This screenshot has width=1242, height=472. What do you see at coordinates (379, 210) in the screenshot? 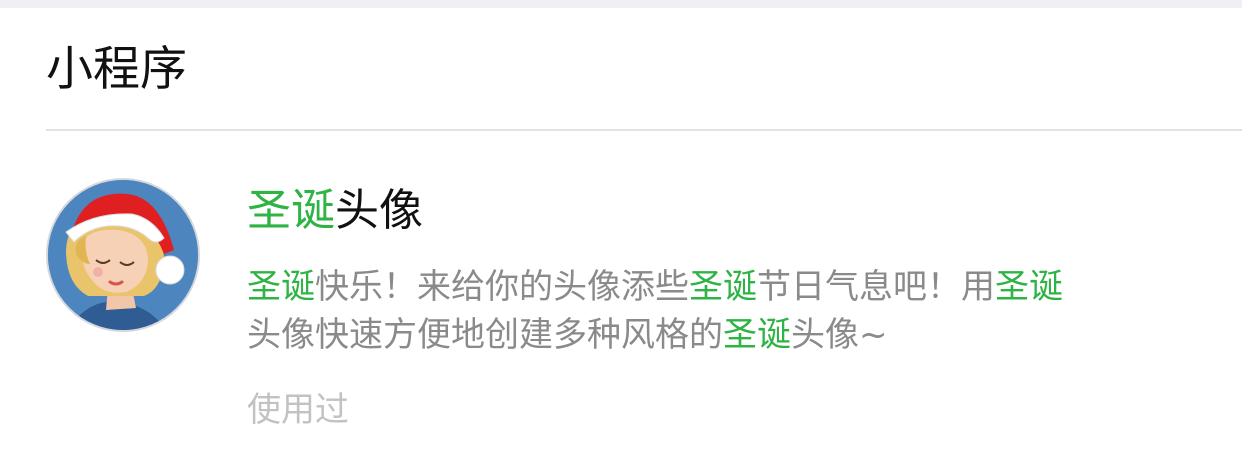
I see `title-rest: 头像` at bounding box center [379, 210].